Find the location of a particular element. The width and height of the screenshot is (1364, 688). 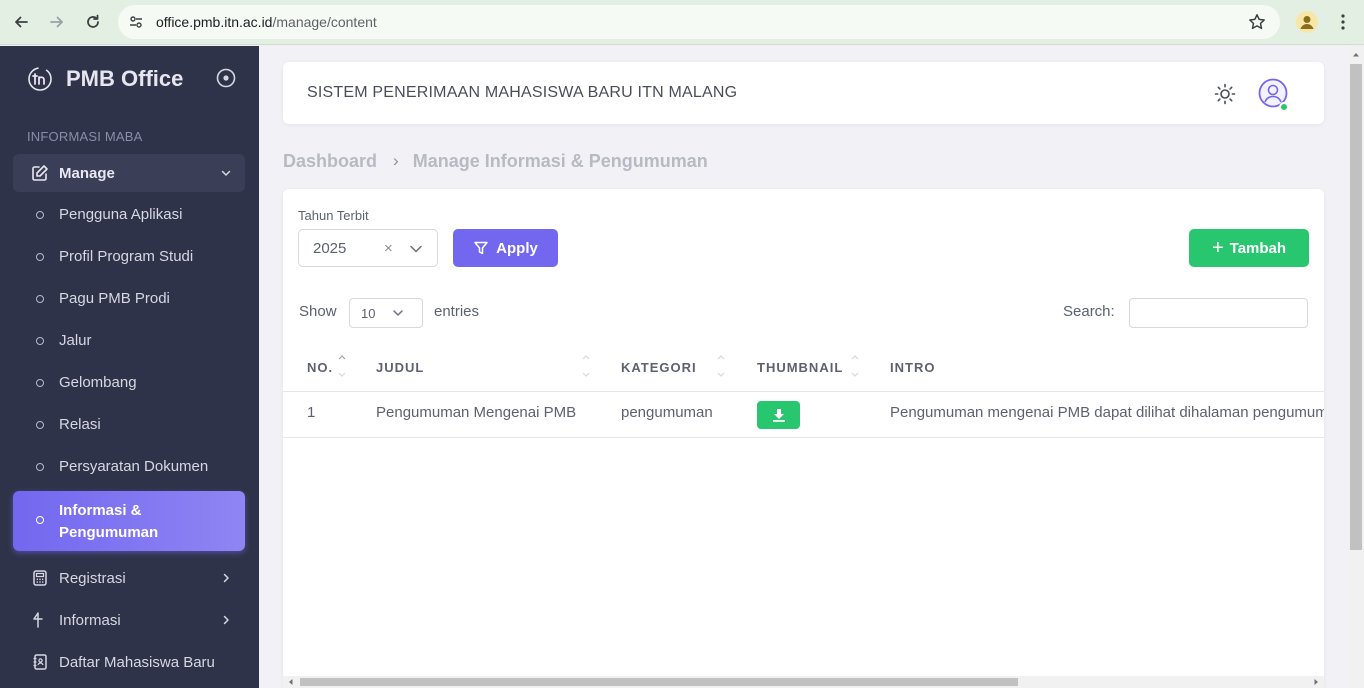

sidebar-item-profil-program-studi: Profil Program Studi is located at coordinates (129, 257).